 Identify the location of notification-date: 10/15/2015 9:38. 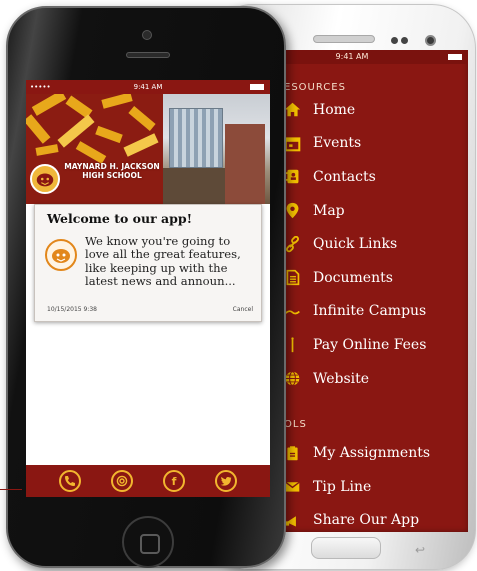
(72, 309).